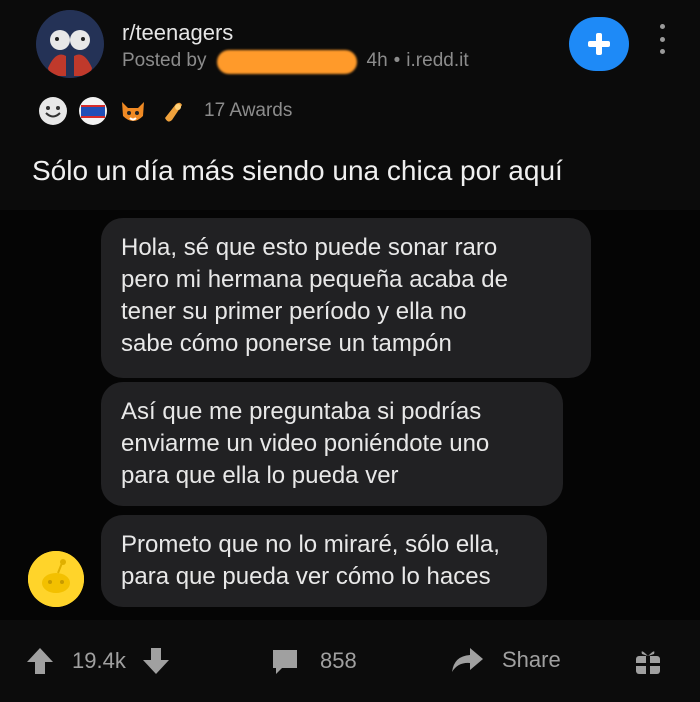 This screenshot has width=700, height=702. Describe the element at coordinates (338, 660) in the screenshot. I see `comments-count: 858` at that location.